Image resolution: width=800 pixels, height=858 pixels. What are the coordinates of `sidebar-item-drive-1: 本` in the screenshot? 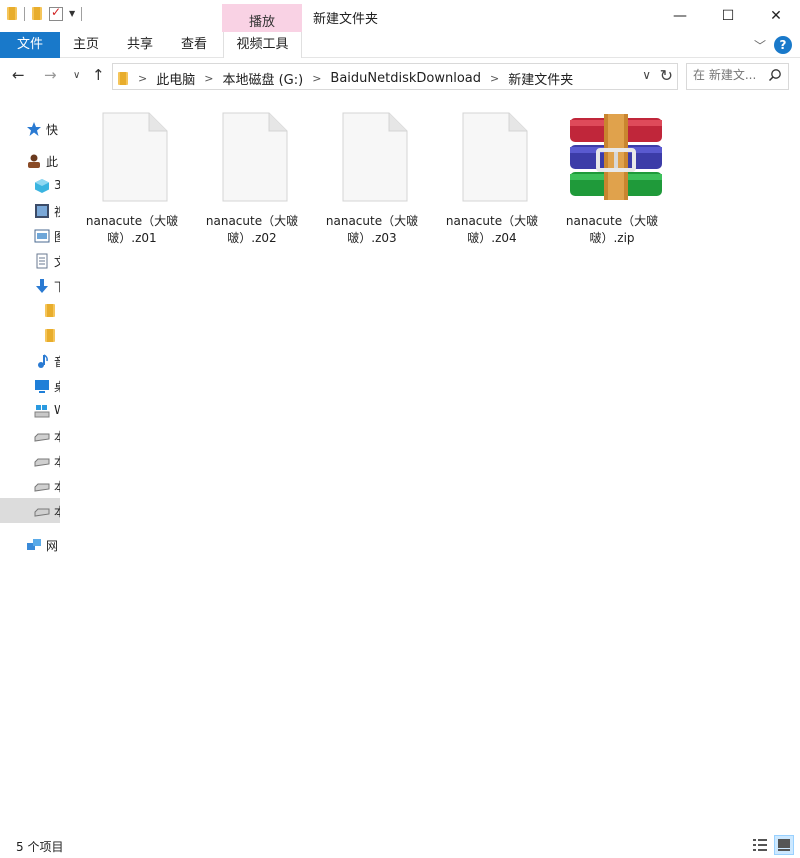 It's located at (30, 435).